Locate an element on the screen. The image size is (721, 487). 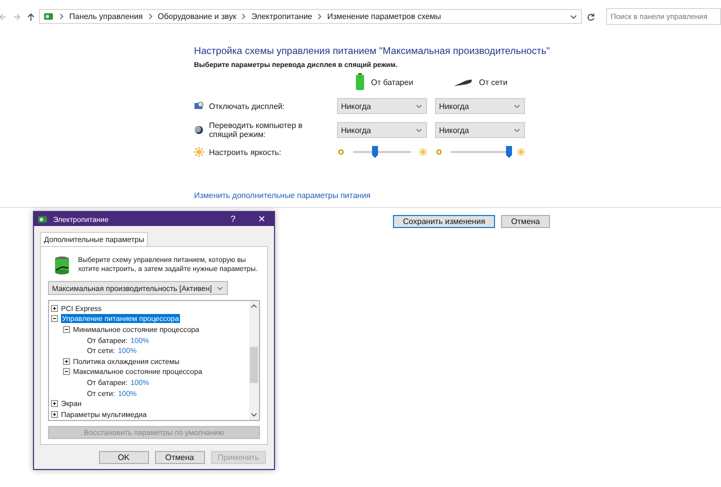
address-bar: Панель управления Оборудование и звук Электропитание Изменение параметров схемы is located at coordinates (310, 16).